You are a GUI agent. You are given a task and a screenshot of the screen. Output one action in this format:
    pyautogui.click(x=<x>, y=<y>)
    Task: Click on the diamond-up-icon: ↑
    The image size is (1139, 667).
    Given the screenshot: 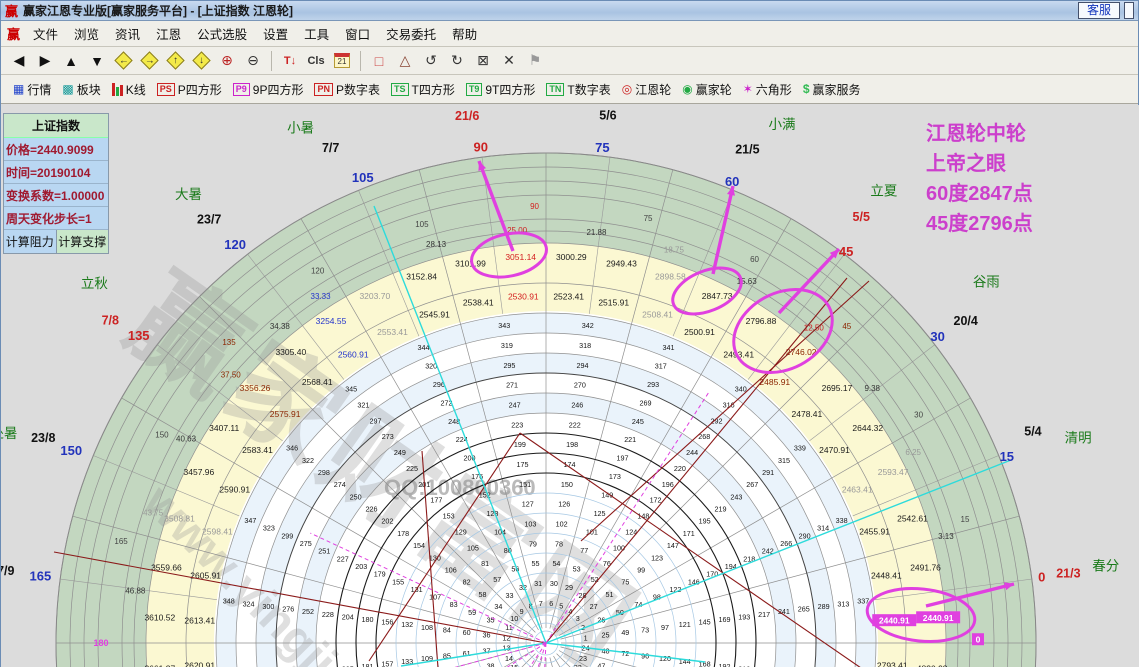 What is the action you would take?
    pyautogui.click(x=175, y=61)
    